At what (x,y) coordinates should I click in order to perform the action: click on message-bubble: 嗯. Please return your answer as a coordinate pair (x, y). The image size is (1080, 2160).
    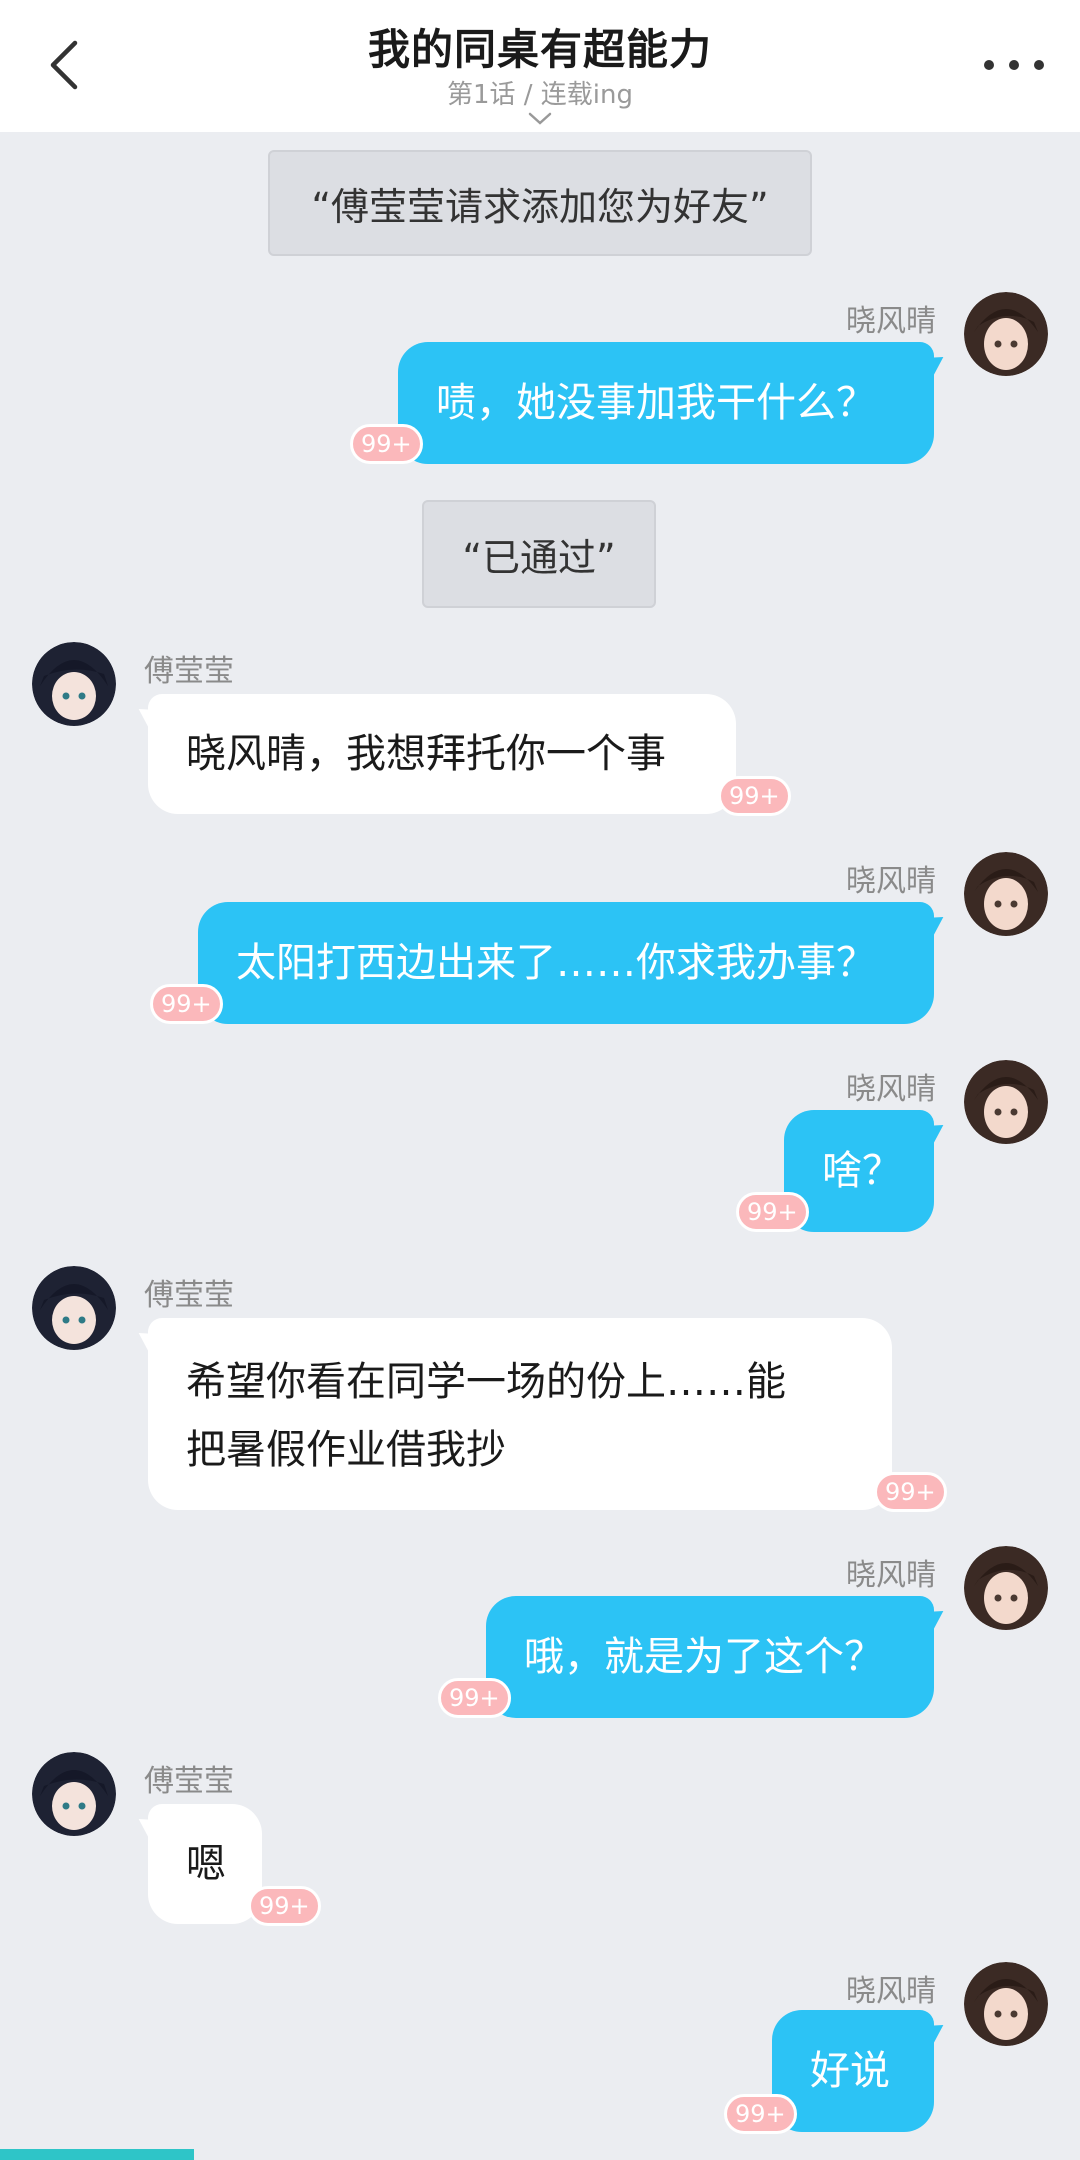
    Looking at the image, I should click on (197, 1864).